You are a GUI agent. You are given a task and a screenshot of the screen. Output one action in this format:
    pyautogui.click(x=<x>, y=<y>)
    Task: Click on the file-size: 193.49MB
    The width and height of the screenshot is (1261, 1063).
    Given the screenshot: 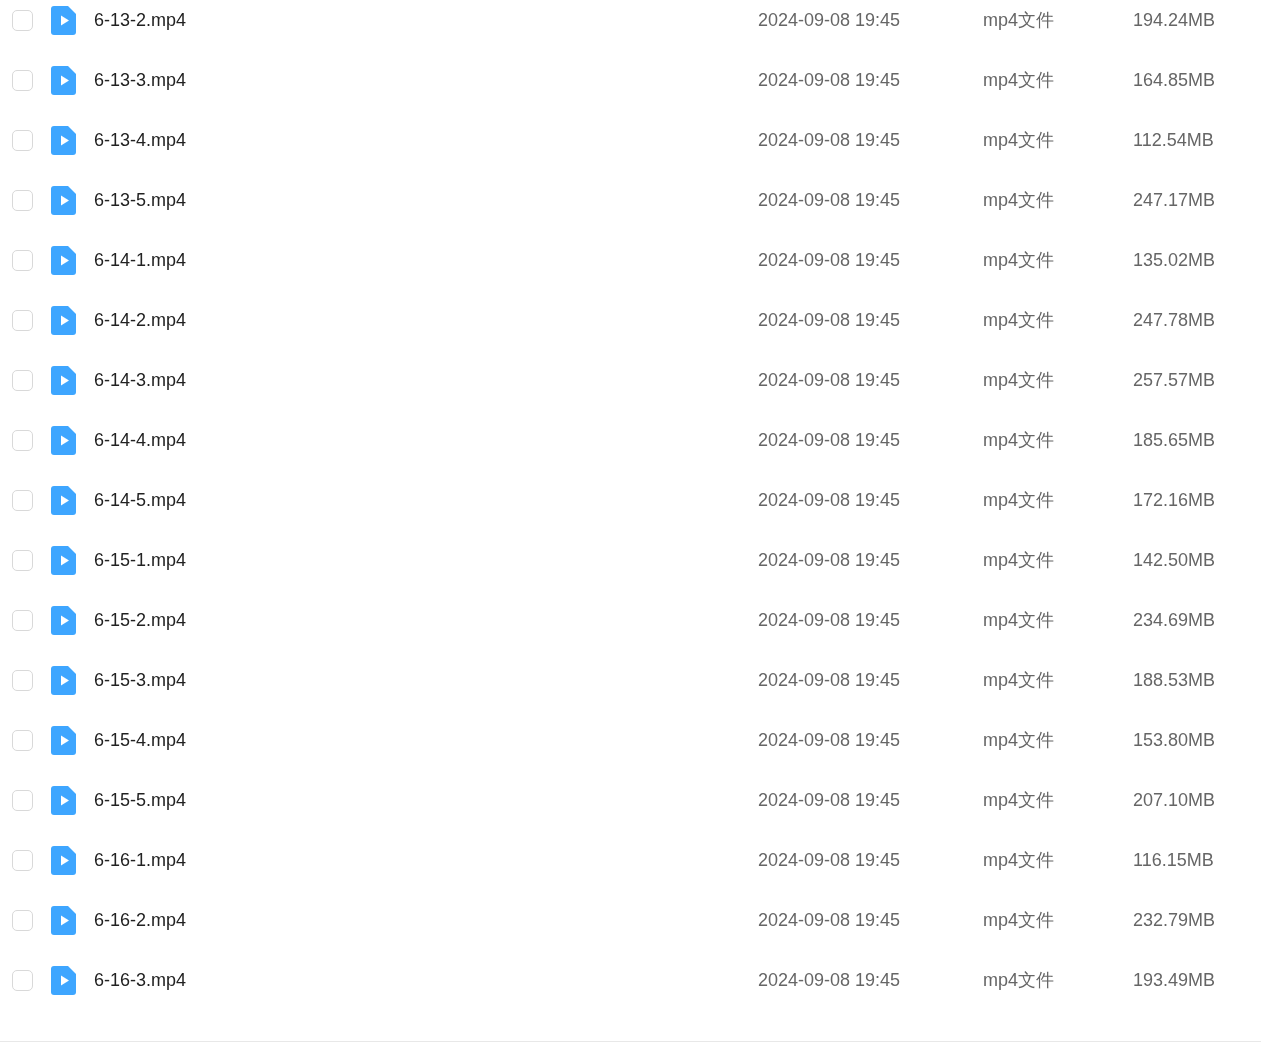 What is the action you would take?
    pyautogui.click(x=1174, y=980)
    